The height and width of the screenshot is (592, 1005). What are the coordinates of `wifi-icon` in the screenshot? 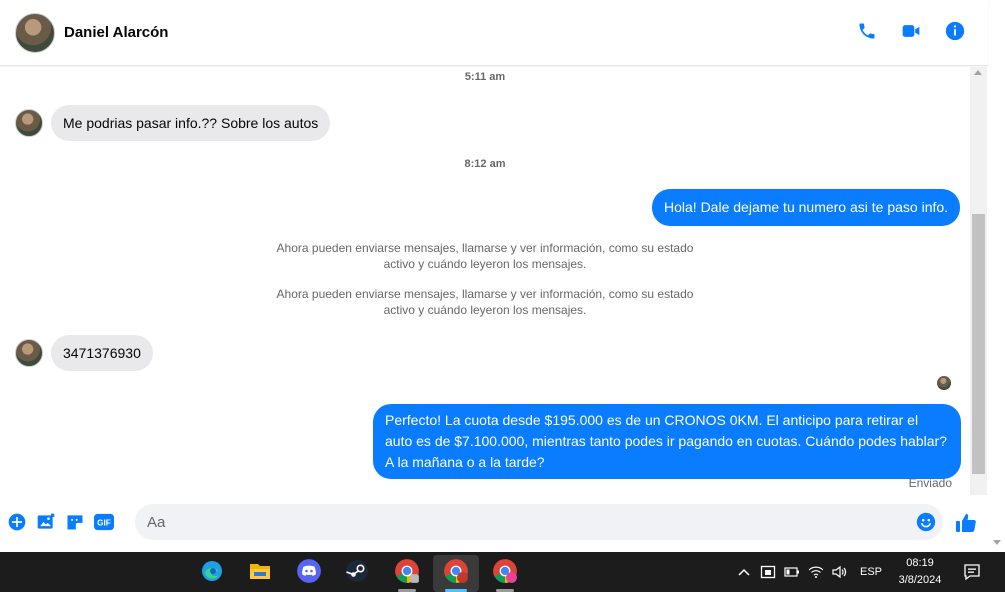 It's located at (816, 572).